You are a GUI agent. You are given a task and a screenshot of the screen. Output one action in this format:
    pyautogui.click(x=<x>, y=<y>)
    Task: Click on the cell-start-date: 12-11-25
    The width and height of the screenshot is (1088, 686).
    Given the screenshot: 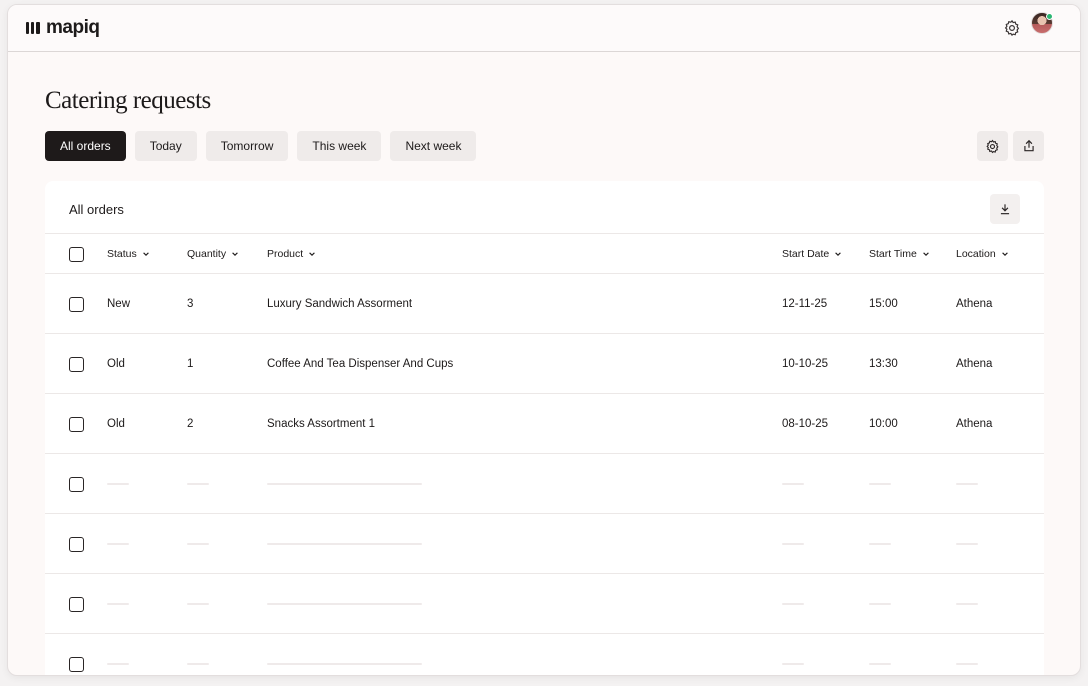 What is the action you would take?
    pyautogui.click(x=805, y=303)
    